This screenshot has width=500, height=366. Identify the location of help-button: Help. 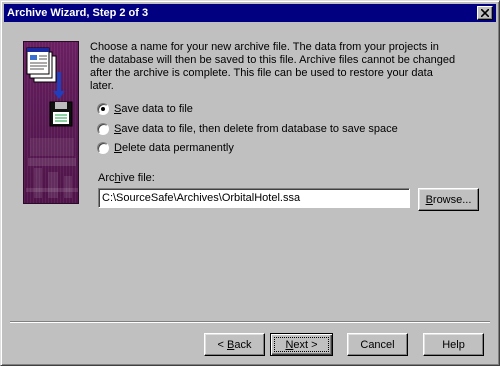
(453, 344).